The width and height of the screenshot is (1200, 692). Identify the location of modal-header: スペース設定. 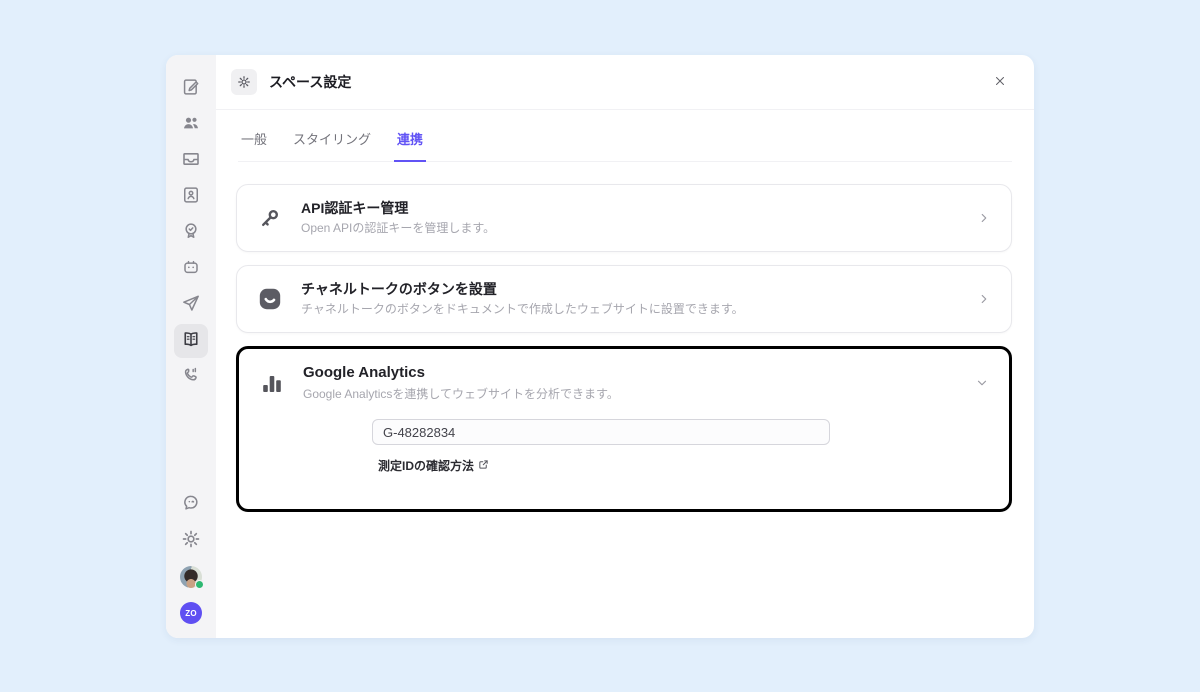
(625, 82).